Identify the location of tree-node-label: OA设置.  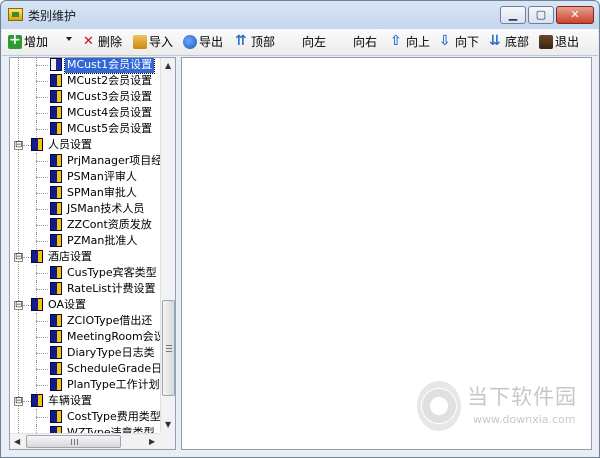
(67, 304).